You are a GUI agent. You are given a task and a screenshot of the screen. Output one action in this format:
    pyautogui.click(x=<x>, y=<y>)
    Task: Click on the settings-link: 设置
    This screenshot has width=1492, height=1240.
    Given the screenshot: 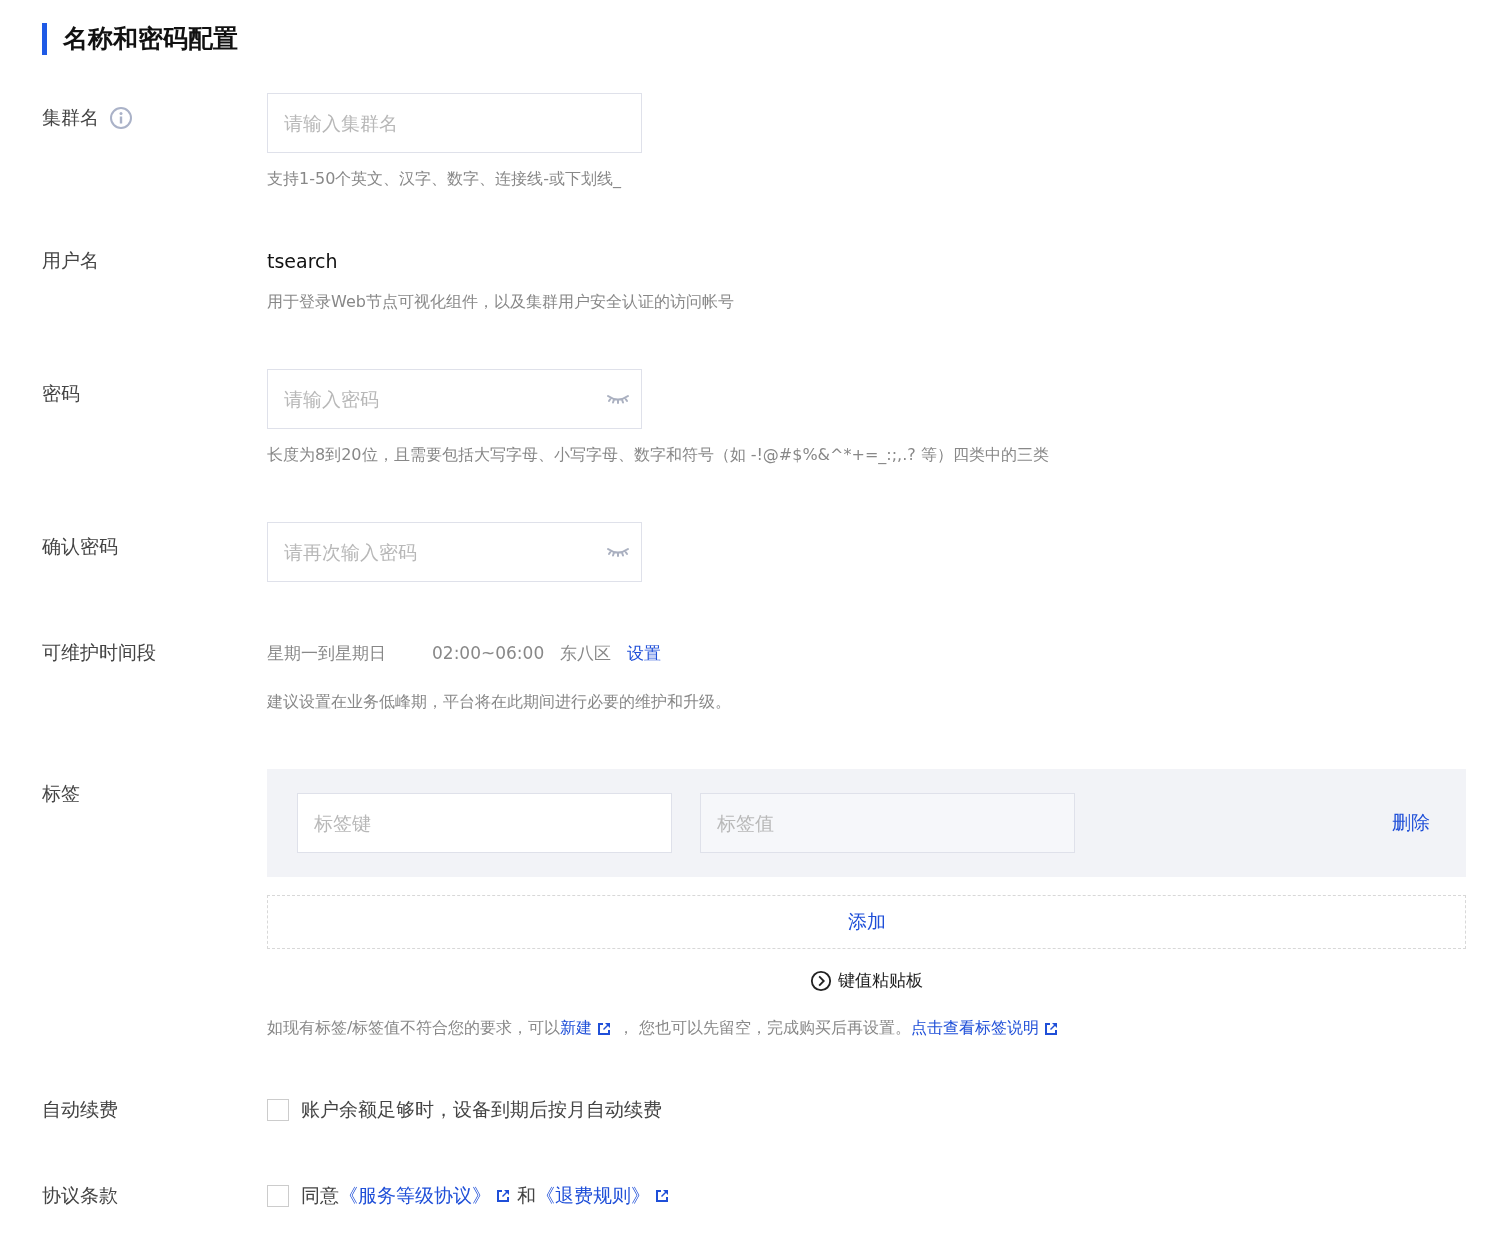 What is the action you would take?
    pyautogui.click(x=644, y=653)
    